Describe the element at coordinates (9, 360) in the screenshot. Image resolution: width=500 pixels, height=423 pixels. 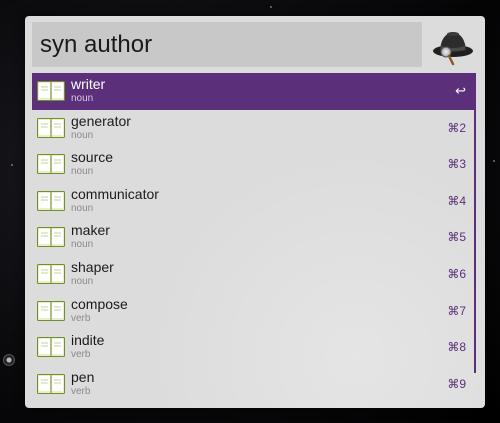
I see `desktop-widget-icon` at that location.